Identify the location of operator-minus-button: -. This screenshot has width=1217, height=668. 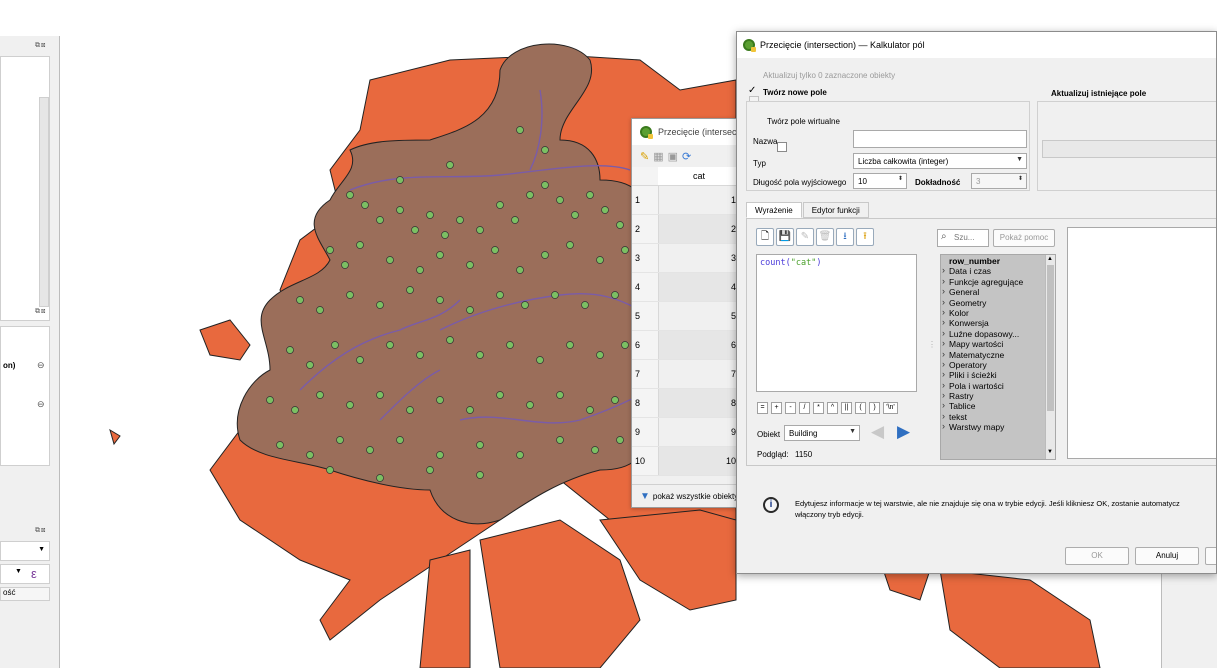
(790, 408).